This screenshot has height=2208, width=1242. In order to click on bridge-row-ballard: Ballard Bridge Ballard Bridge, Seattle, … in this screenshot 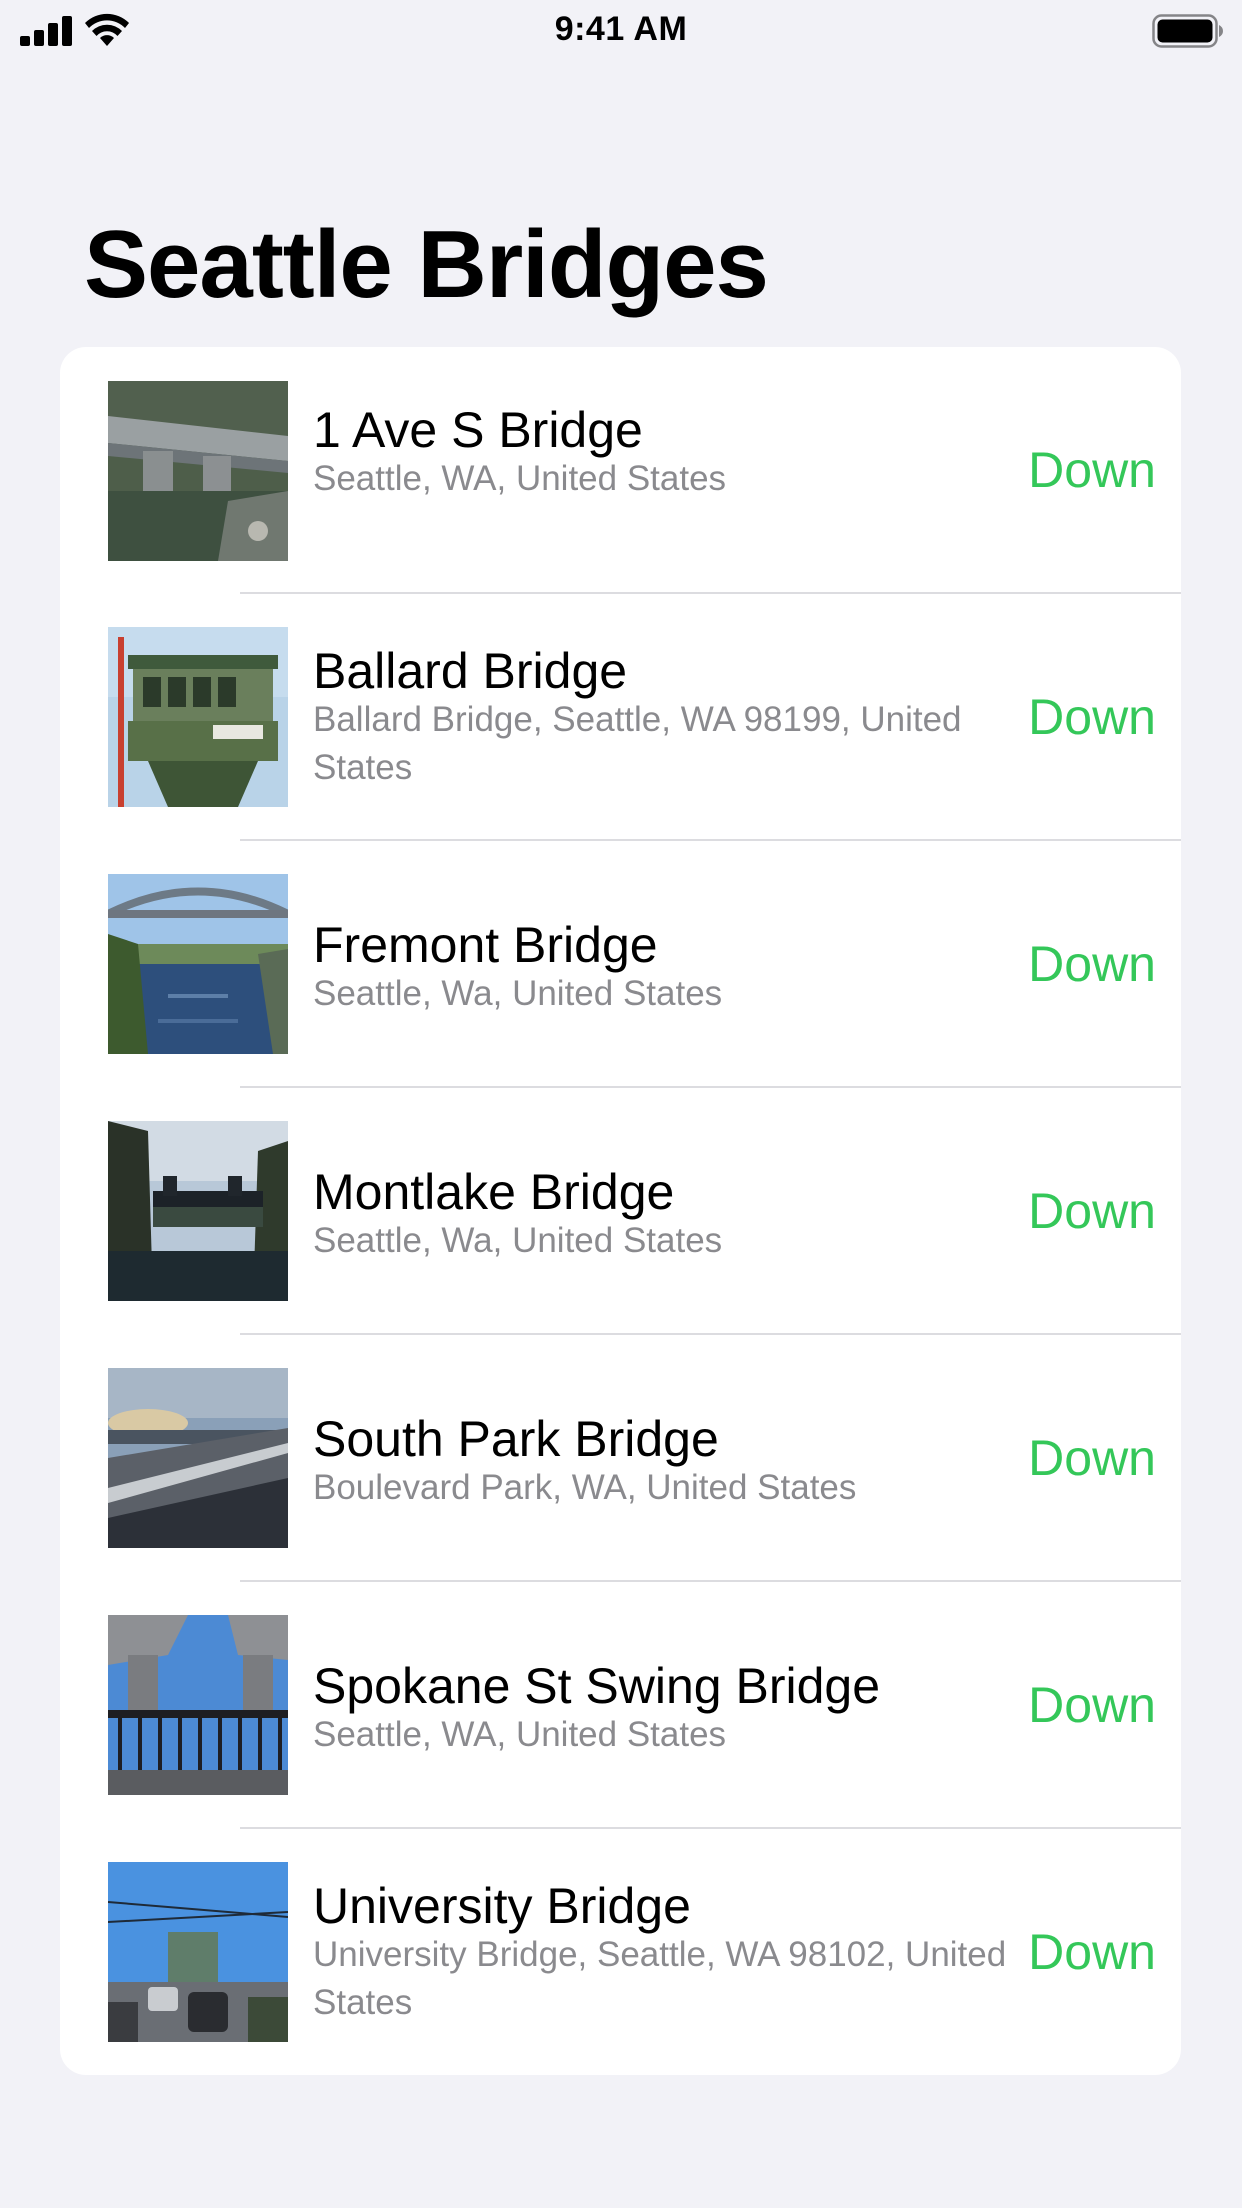, I will do `click(620, 717)`.